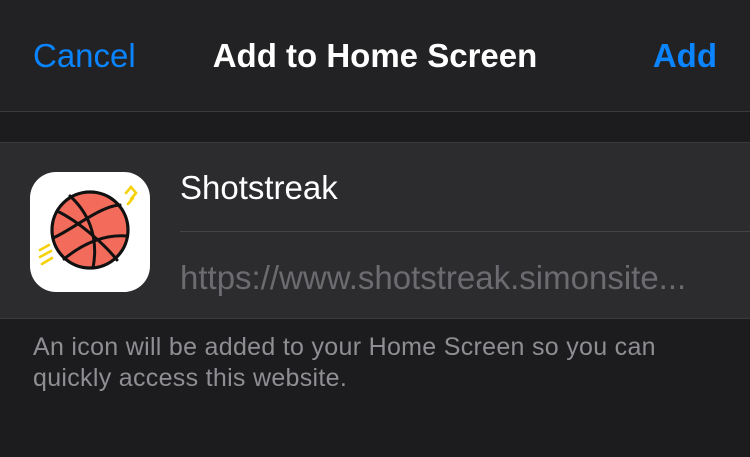 The width and height of the screenshot is (750, 457). What do you see at coordinates (685, 56) in the screenshot?
I see `add-button: Add` at bounding box center [685, 56].